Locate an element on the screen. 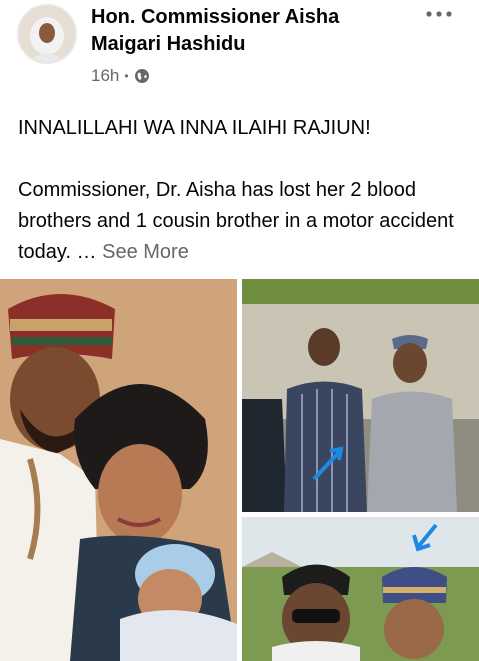 The height and width of the screenshot is (661, 479). globe-icon is located at coordinates (141, 76).